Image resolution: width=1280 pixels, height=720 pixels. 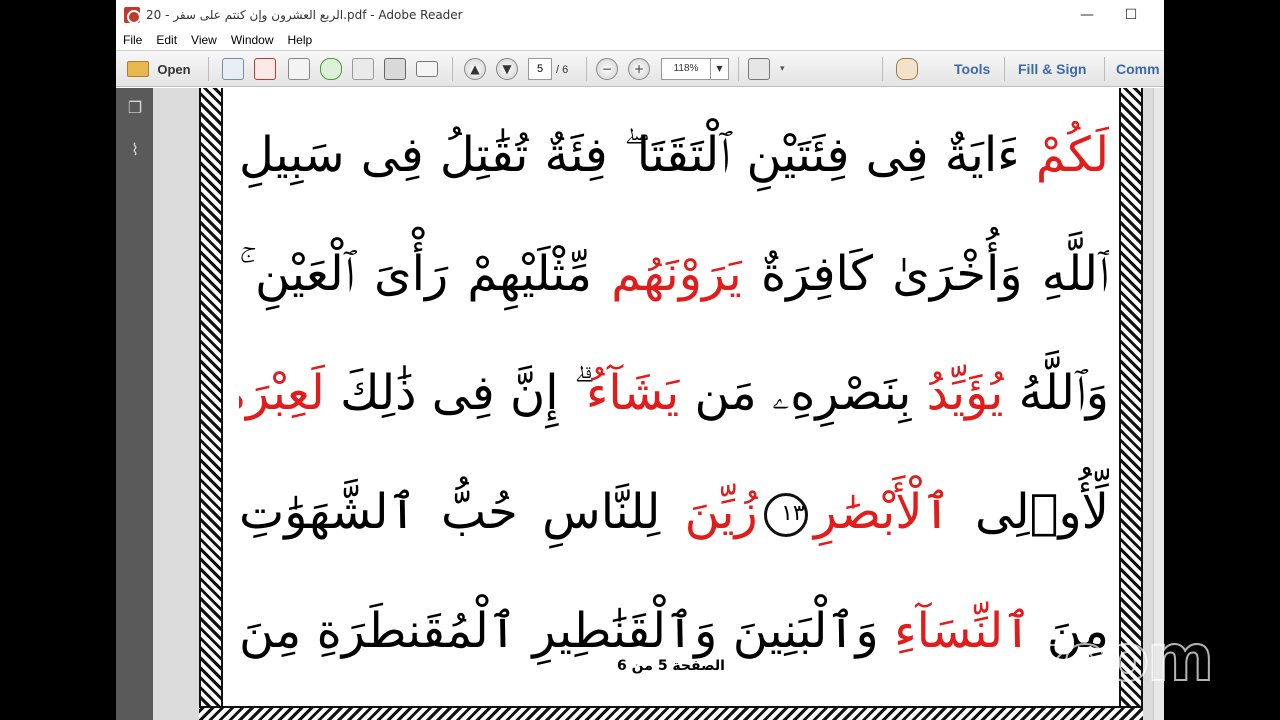 I want to click on expand-icon, so click(x=759, y=69).